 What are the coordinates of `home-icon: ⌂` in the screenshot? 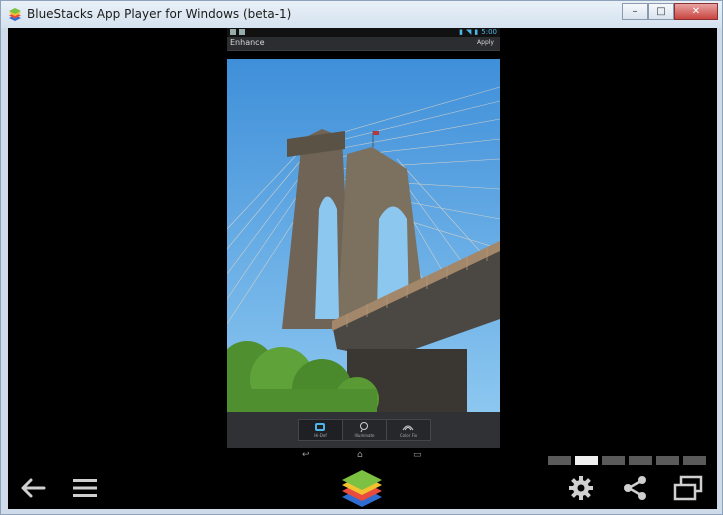 It's located at (360, 455).